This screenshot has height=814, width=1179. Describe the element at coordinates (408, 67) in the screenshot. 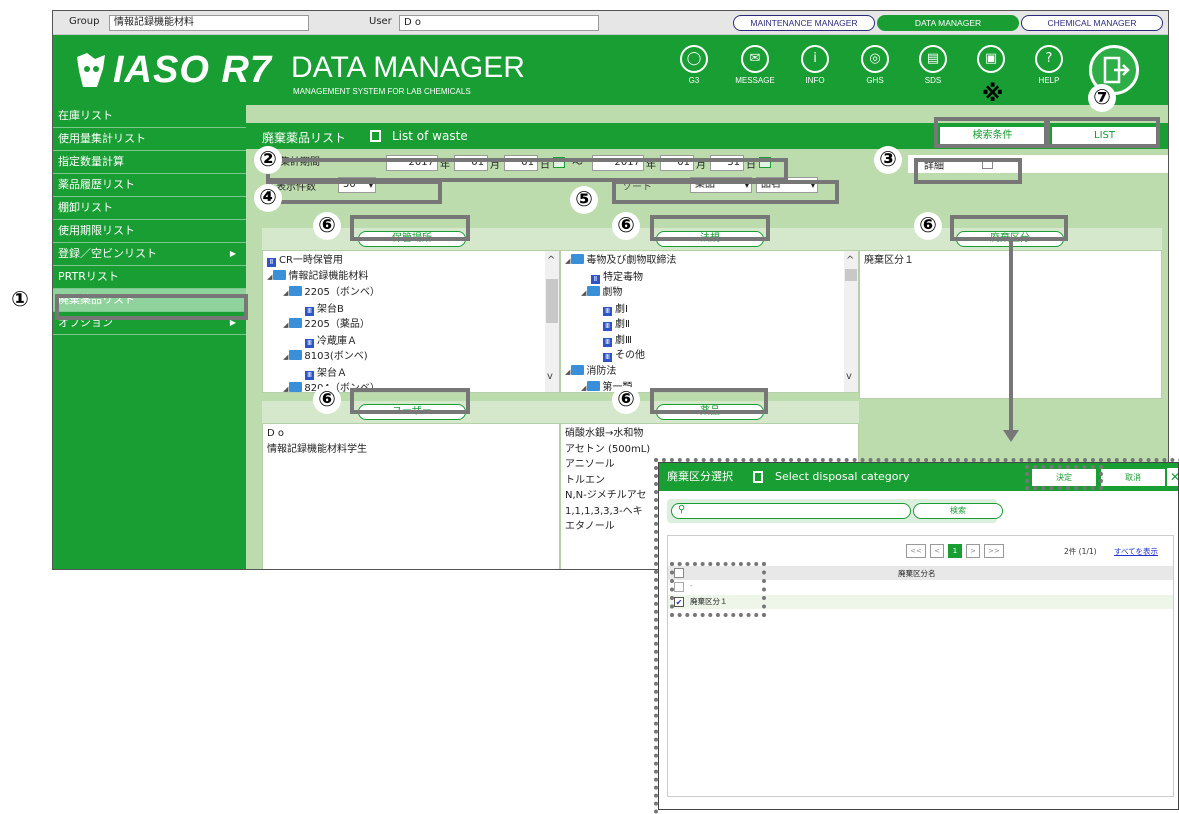

I see `app-title: DATA MANAGER` at that location.